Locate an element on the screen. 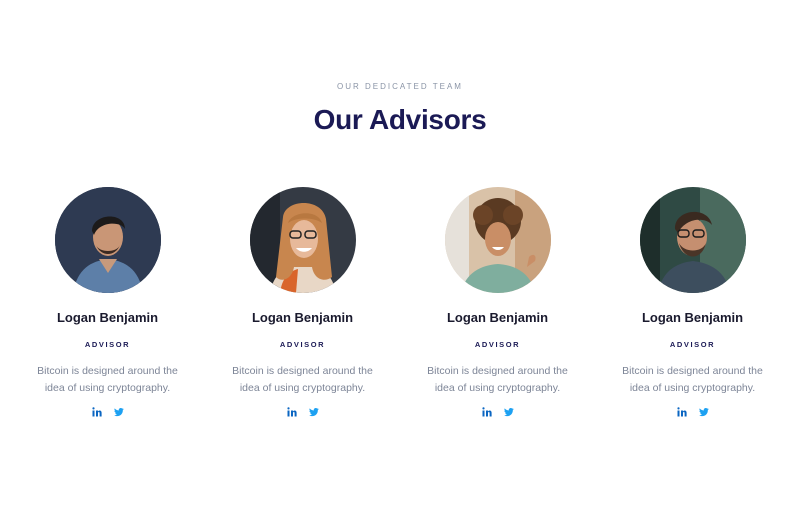 Image resolution: width=800 pixels, height=510 pixels. section-title: Our Advisors is located at coordinates (400, 119).